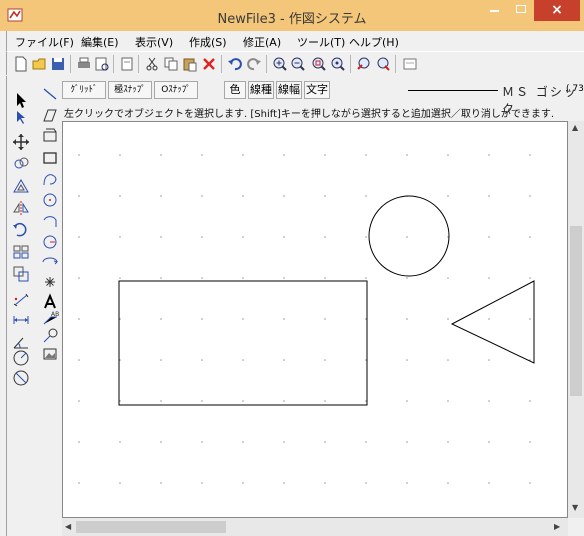 This screenshot has height=536, width=584. I want to click on delete-icon, so click(209, 64).